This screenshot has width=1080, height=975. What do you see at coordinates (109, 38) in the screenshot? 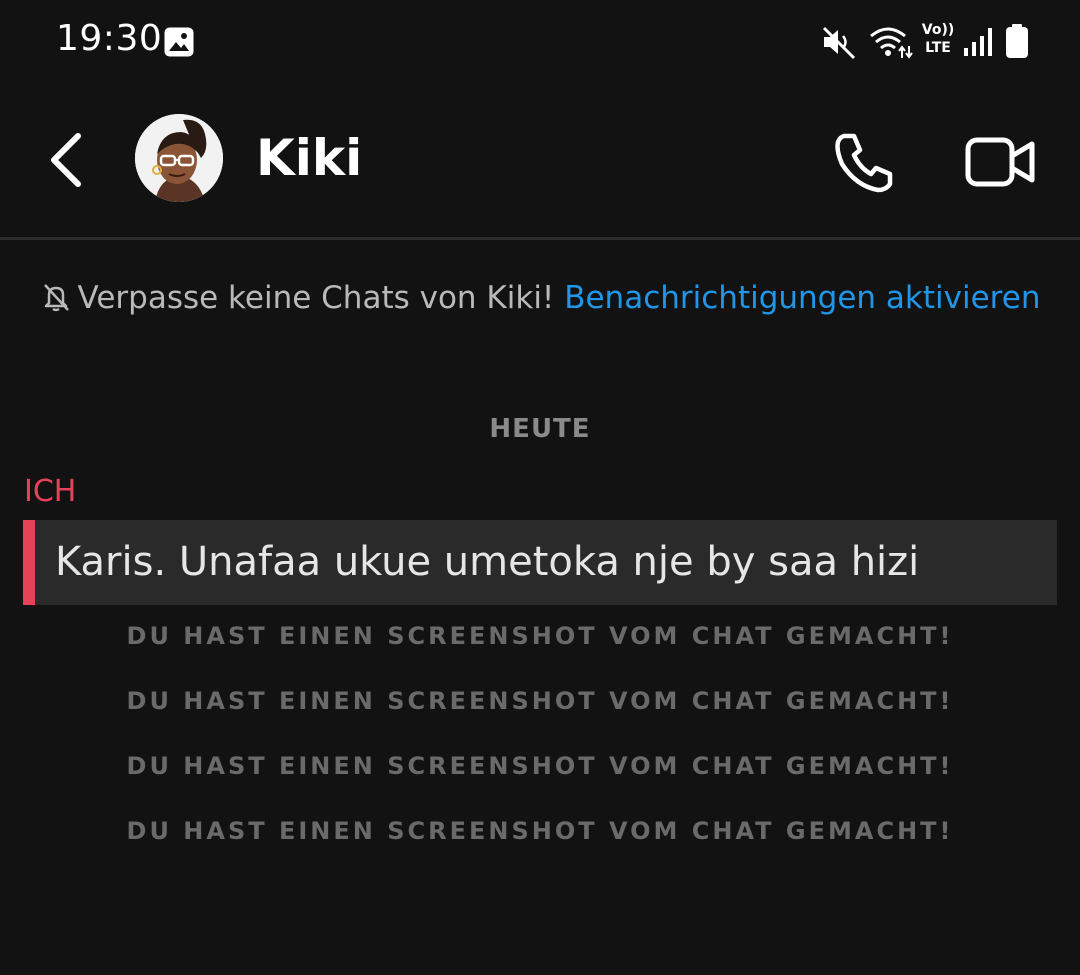
I see `status-time: 19:30` at bounding box center [109, 38].